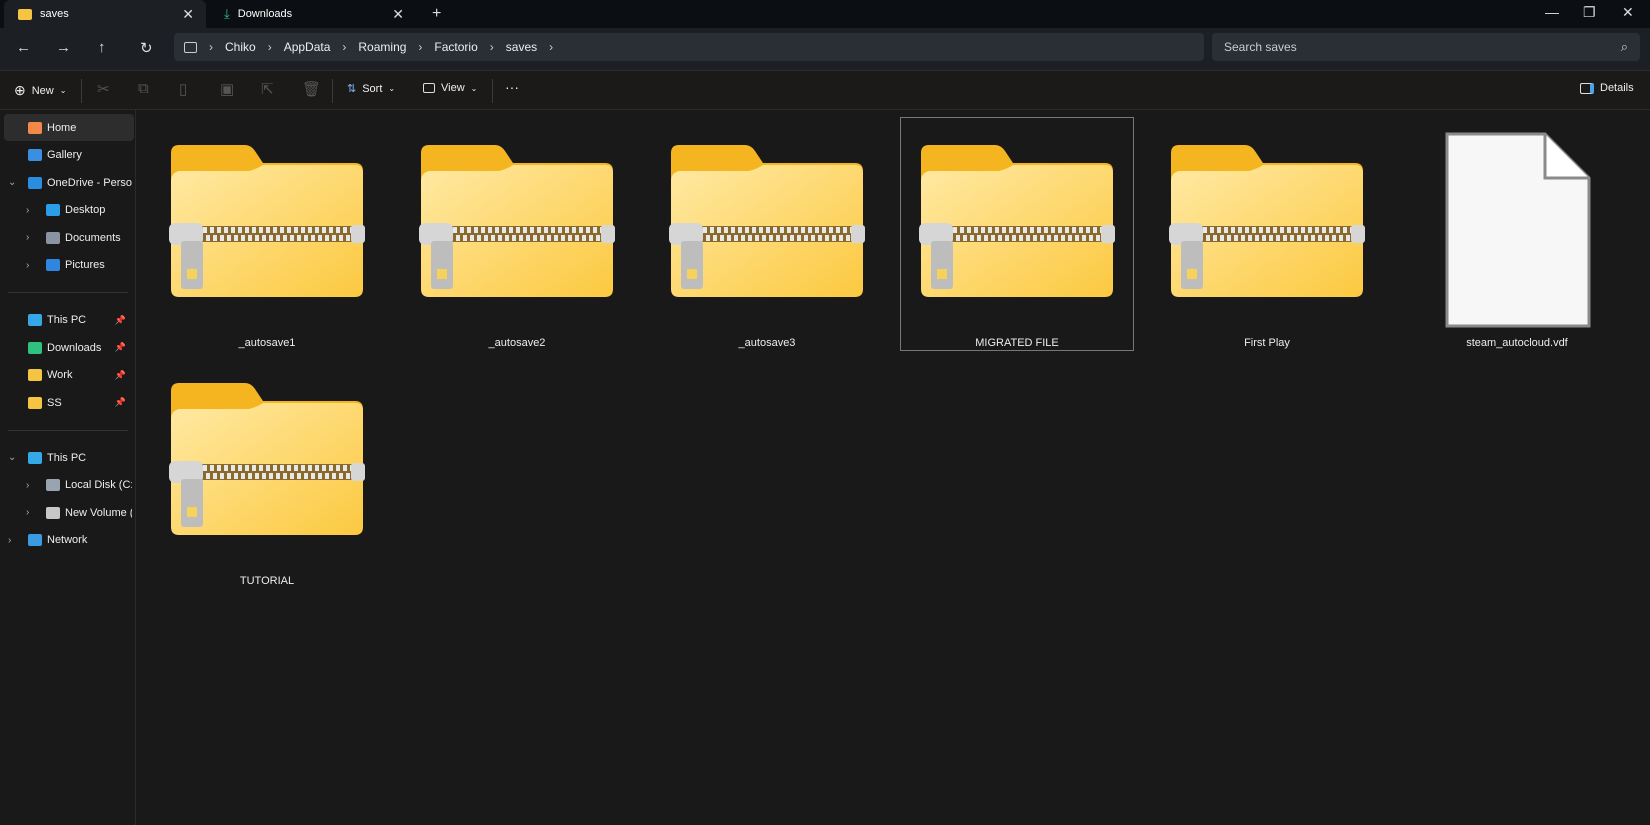 Image resolution: width=1650 pixels, height=825 pixels. I want to click on search-input: Search saves ⌕, so click(1426, 47).